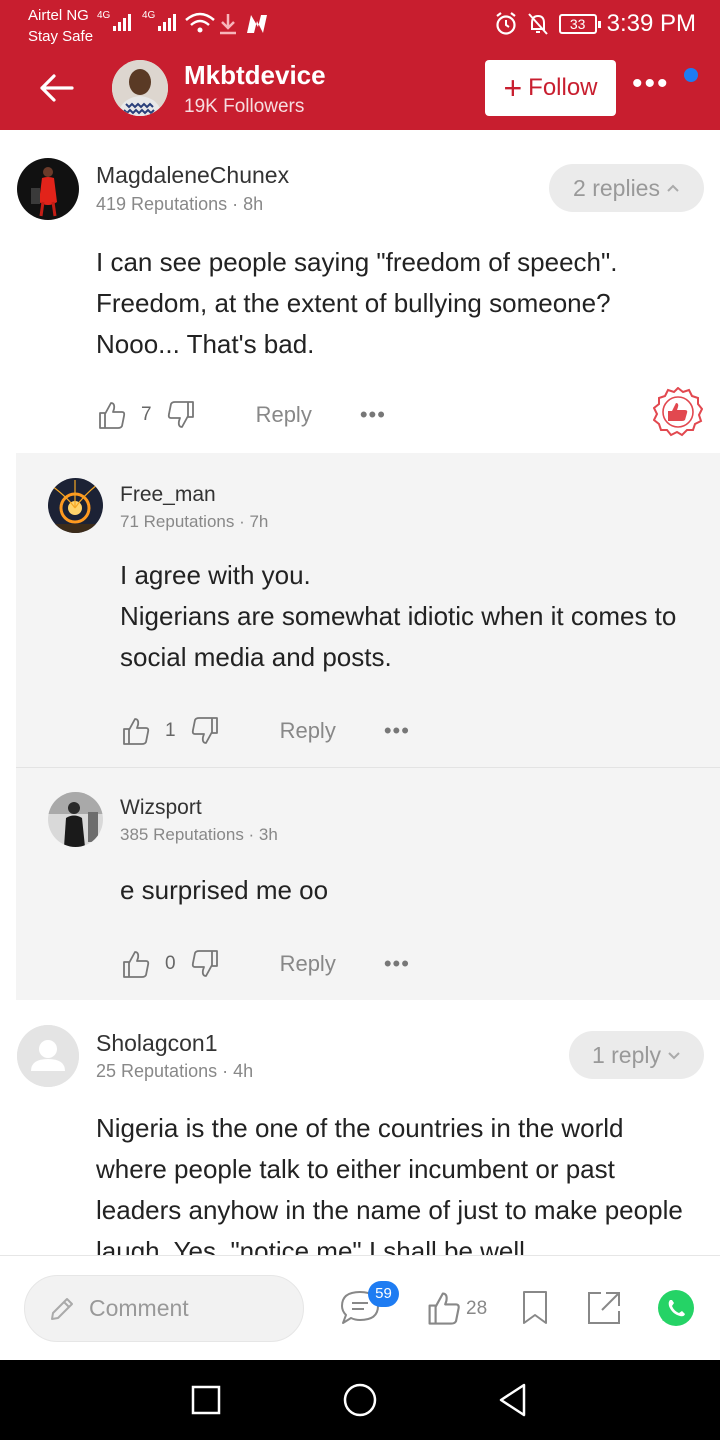 Image resolution: width=720 pixels, height=1440 pixels. Describe the element at coordinates (199, 834) in the screenshot. I see `comment-meta: 385 Reputations · 3h` at that location.